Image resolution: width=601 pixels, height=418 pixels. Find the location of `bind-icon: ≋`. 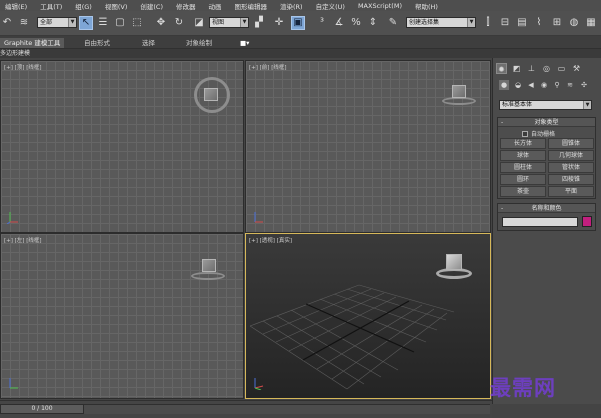

bind-icon: ≋ is located at coordinates (24, 23).